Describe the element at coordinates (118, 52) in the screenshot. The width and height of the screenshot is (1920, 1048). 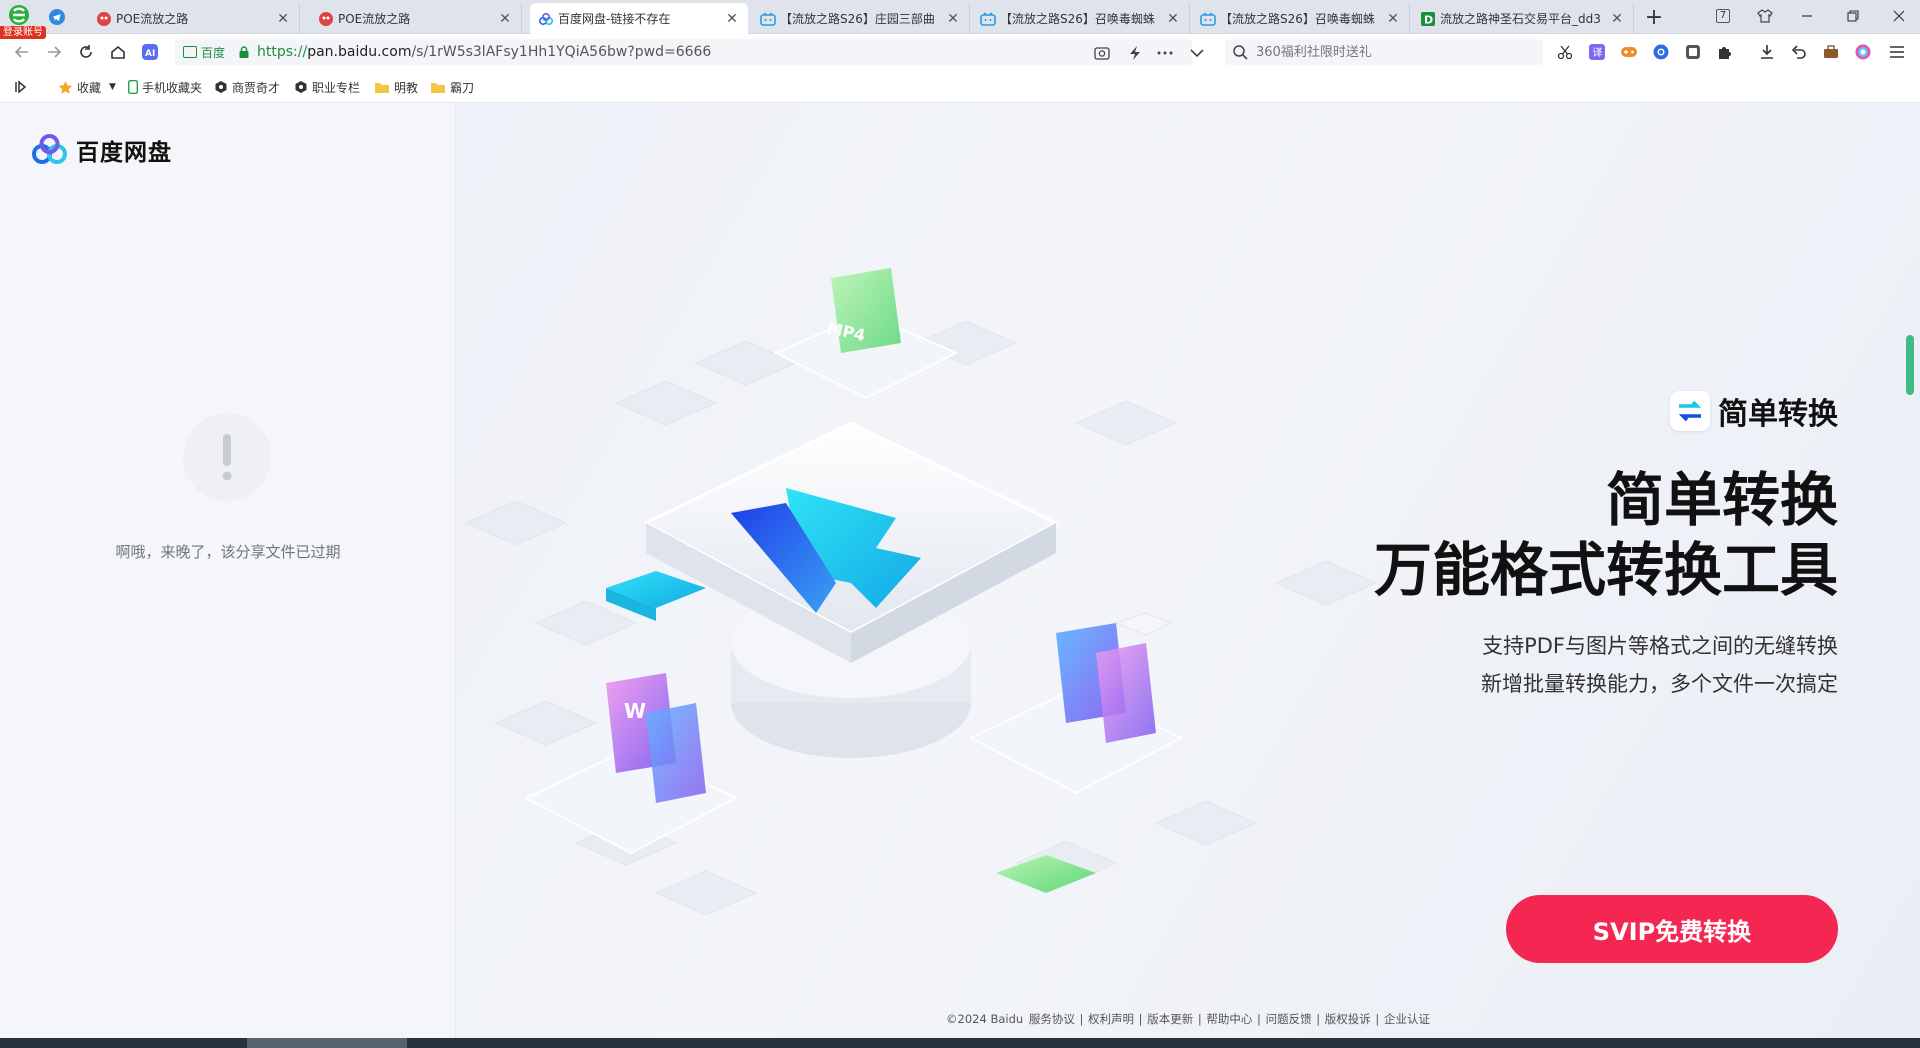
I see `home-button` at that location.